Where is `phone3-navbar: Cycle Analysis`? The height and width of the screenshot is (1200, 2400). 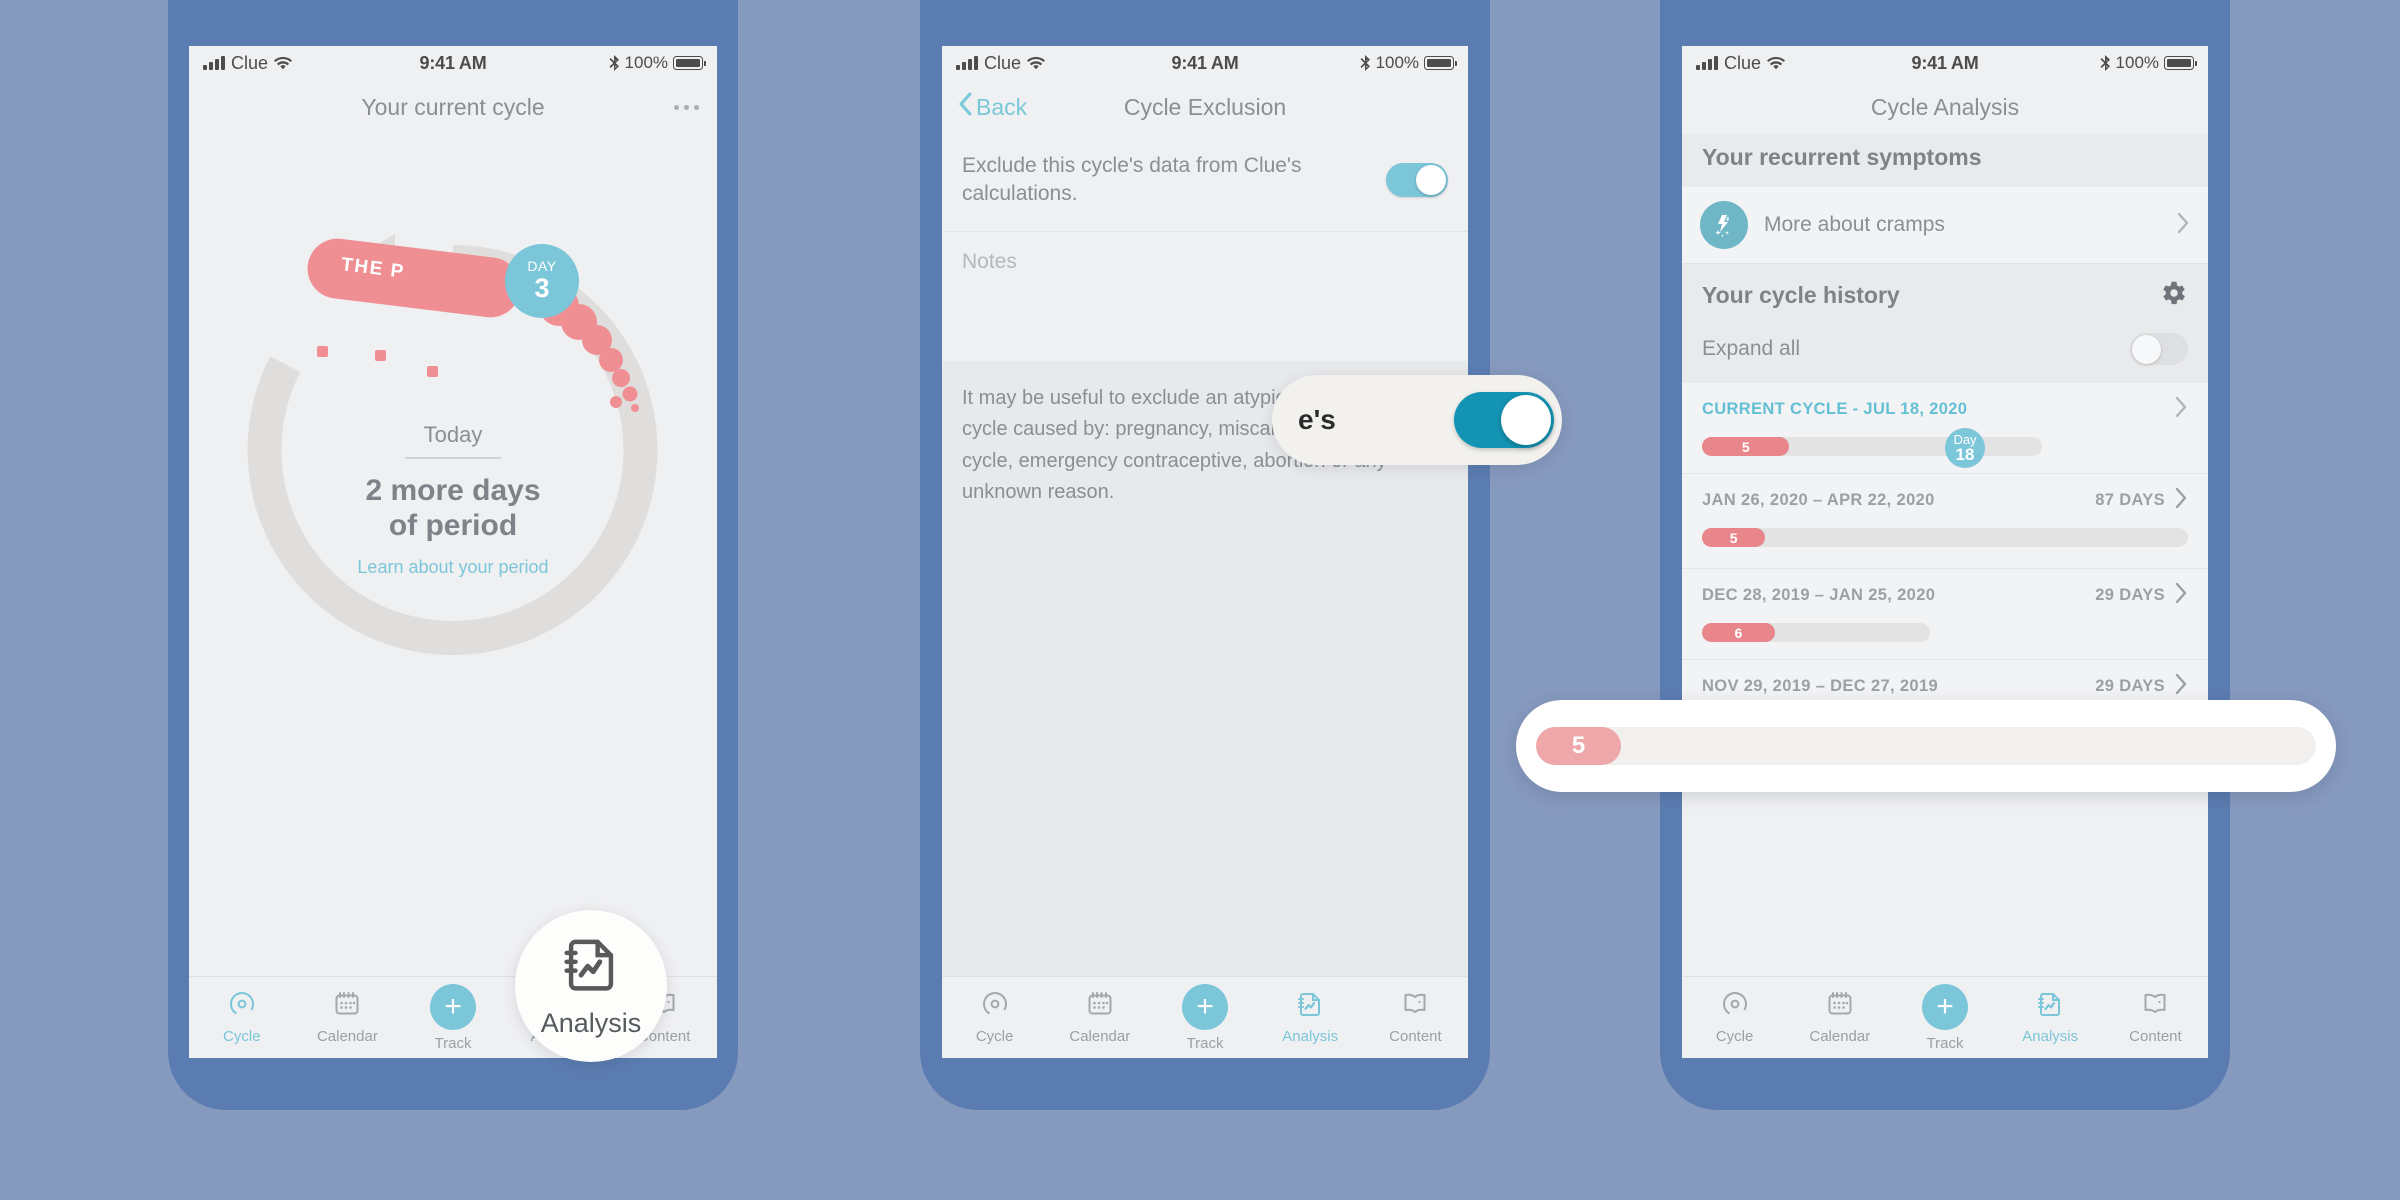
phone3-navbar: Cycle Analysis is located at coordinates (1945, 107).